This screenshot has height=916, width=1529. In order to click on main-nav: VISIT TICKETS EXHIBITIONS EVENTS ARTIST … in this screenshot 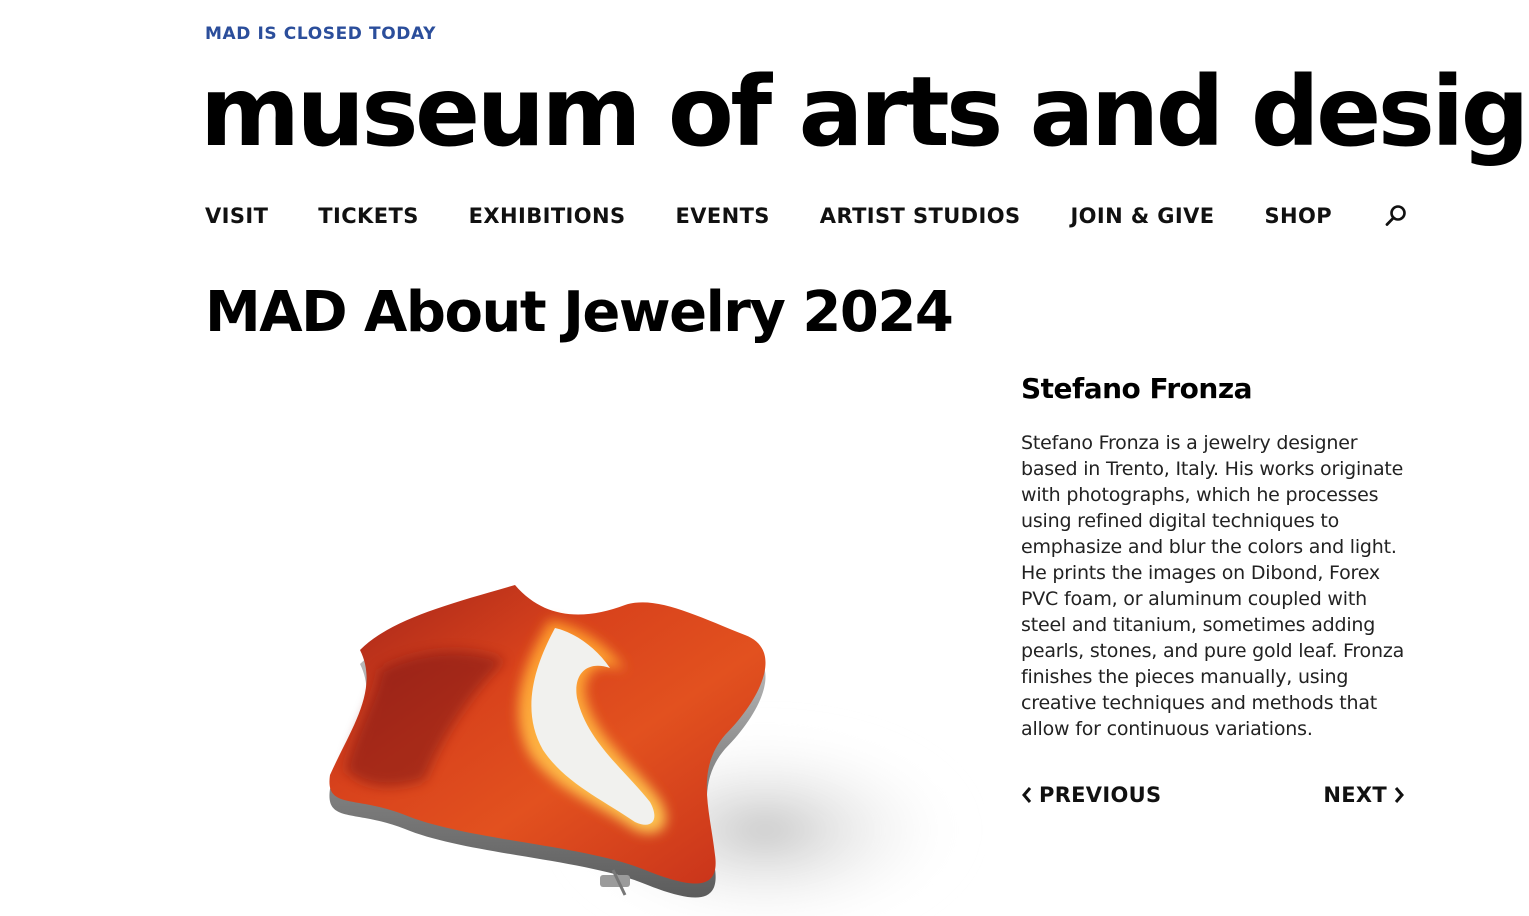, I will do `click(807, 216)`.